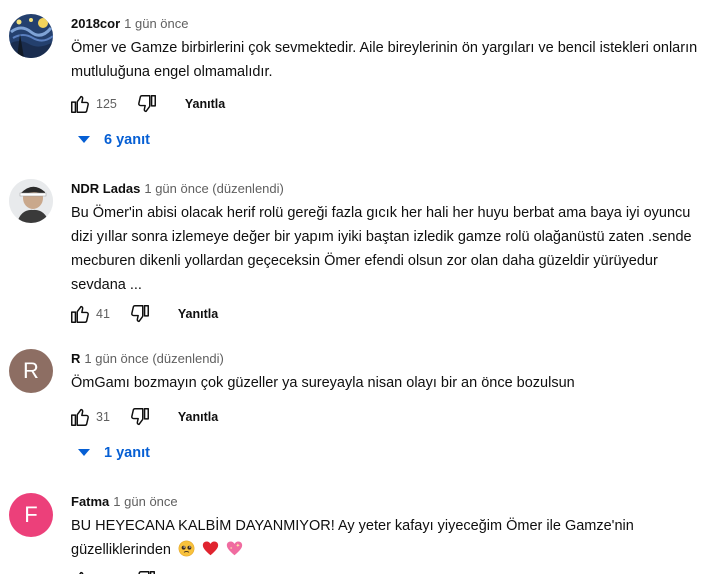 The width and height of the screenshot is (718, 574). I want to click on replies-label: 6 yanıt, so click(127, 140).